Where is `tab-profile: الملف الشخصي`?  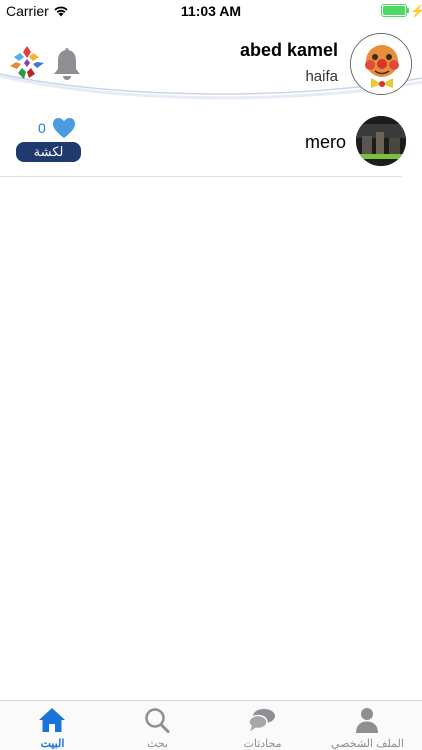
tab-profile: الملف الشخصي is located at coordinates (367, 725).